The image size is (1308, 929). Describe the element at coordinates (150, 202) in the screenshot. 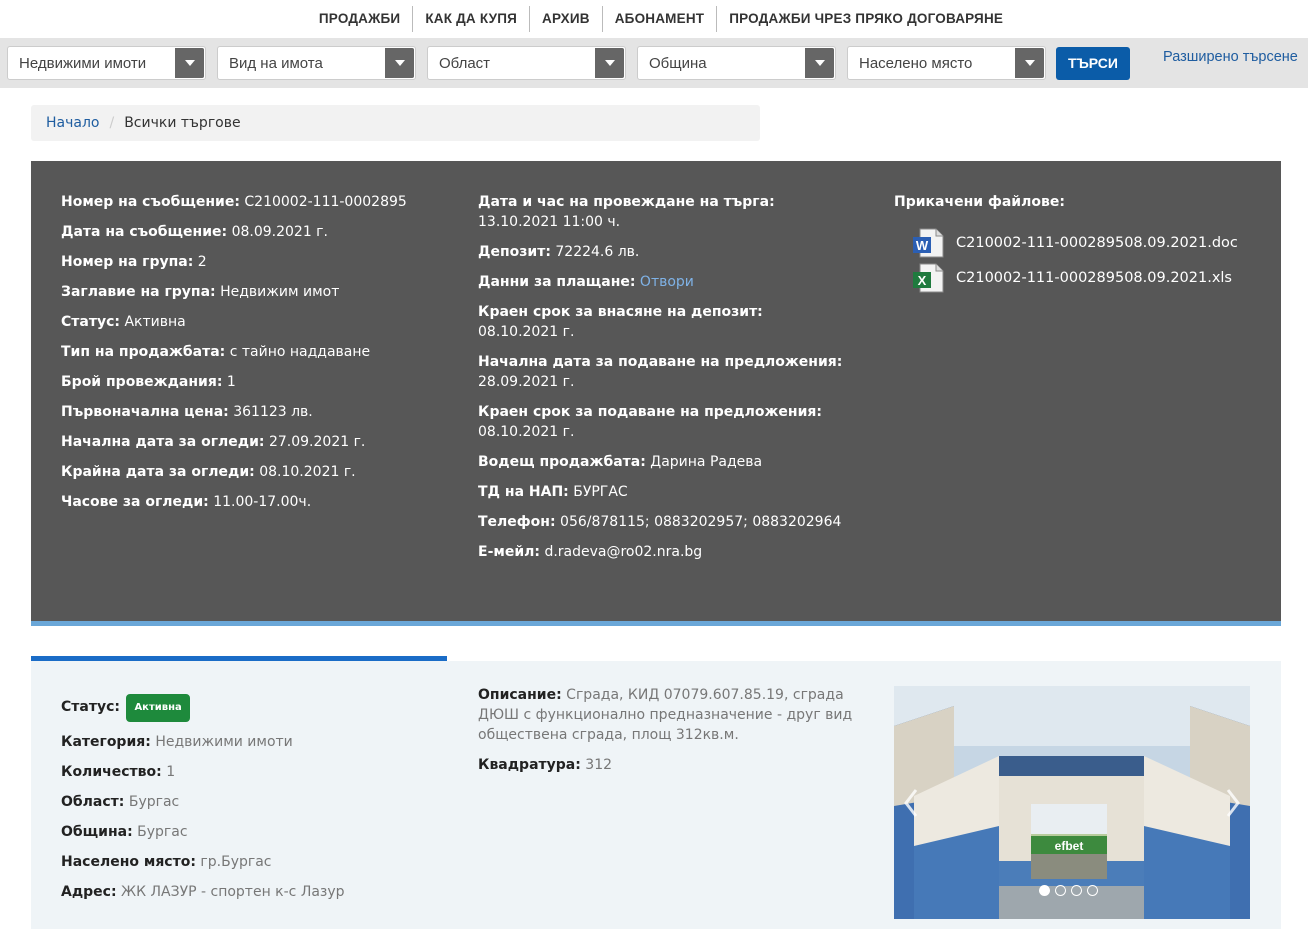

I see `field-label: Номер на съобщение:` at that location.